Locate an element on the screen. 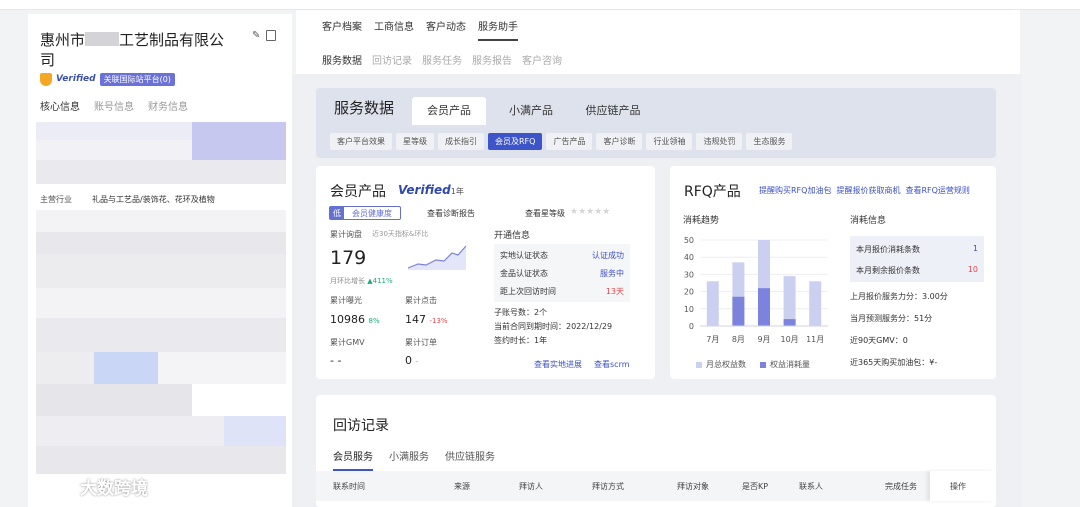 The image size is (1080, 507). edit-icon: ✎ is located at coordinates (257, 35).